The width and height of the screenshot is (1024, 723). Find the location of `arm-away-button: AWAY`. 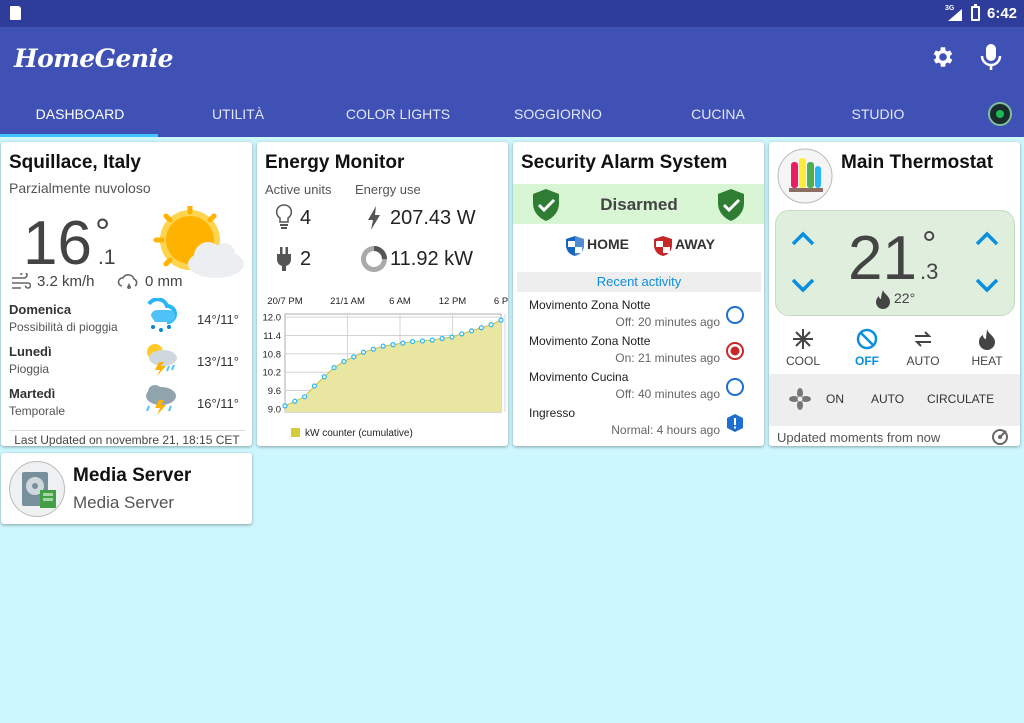

arm-away-button: AWAY is located at coordinates (695, 244).